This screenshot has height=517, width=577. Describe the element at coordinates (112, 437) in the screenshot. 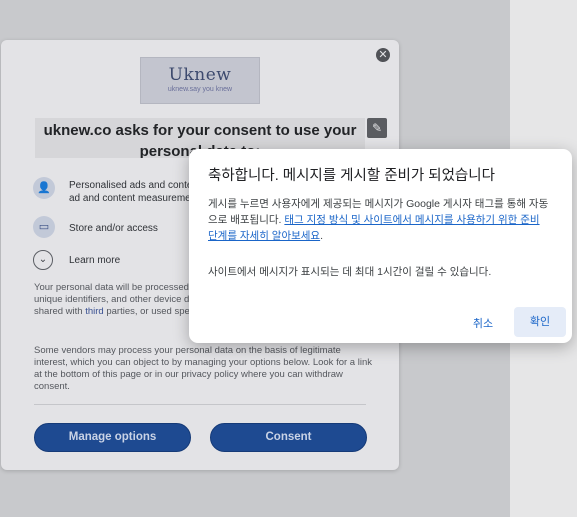

I see `manage-options-button: Manage options` at that location.